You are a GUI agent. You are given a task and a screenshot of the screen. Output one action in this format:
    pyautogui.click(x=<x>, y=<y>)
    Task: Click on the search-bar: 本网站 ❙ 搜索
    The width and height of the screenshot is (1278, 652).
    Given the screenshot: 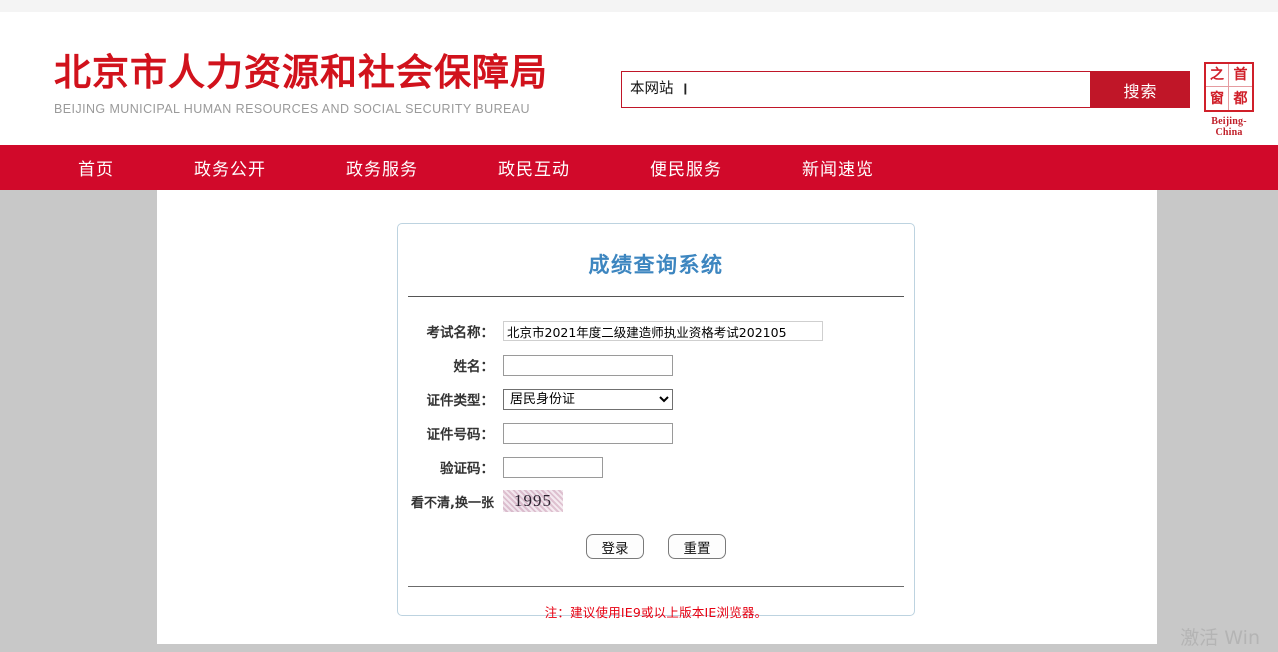 What is the action you would take?
    pyautogui.click(x=905, y=89)
    